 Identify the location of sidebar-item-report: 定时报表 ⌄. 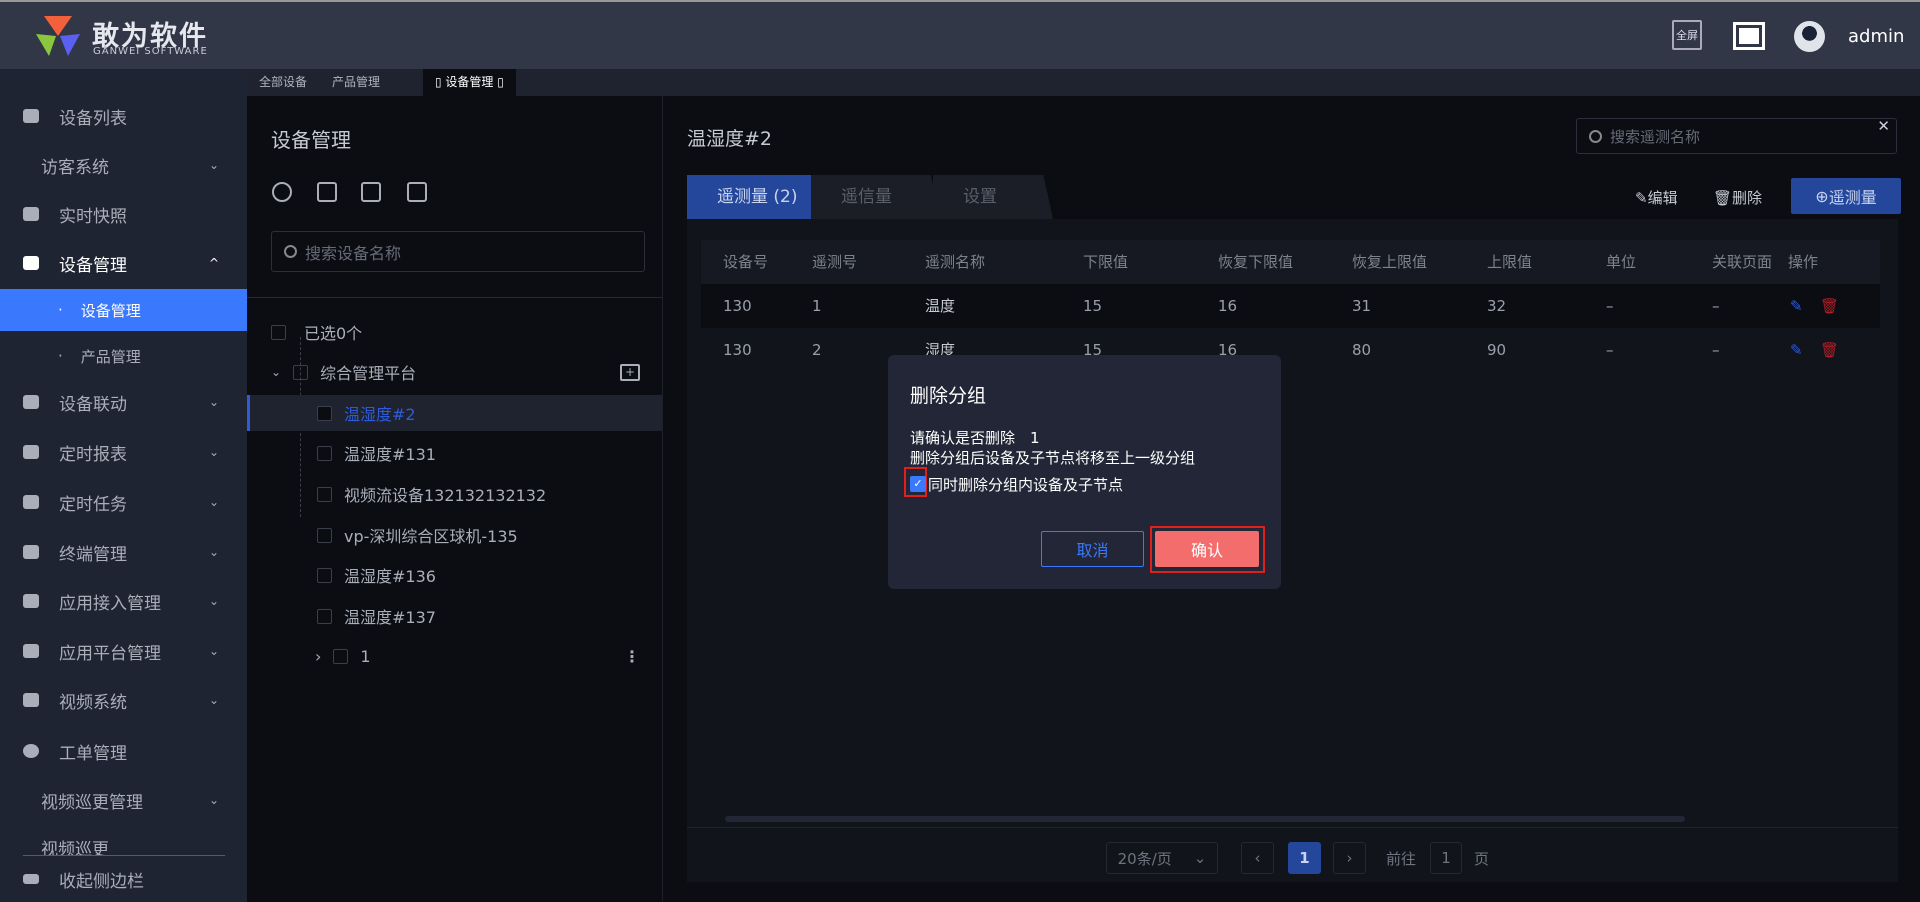
(123, 452).